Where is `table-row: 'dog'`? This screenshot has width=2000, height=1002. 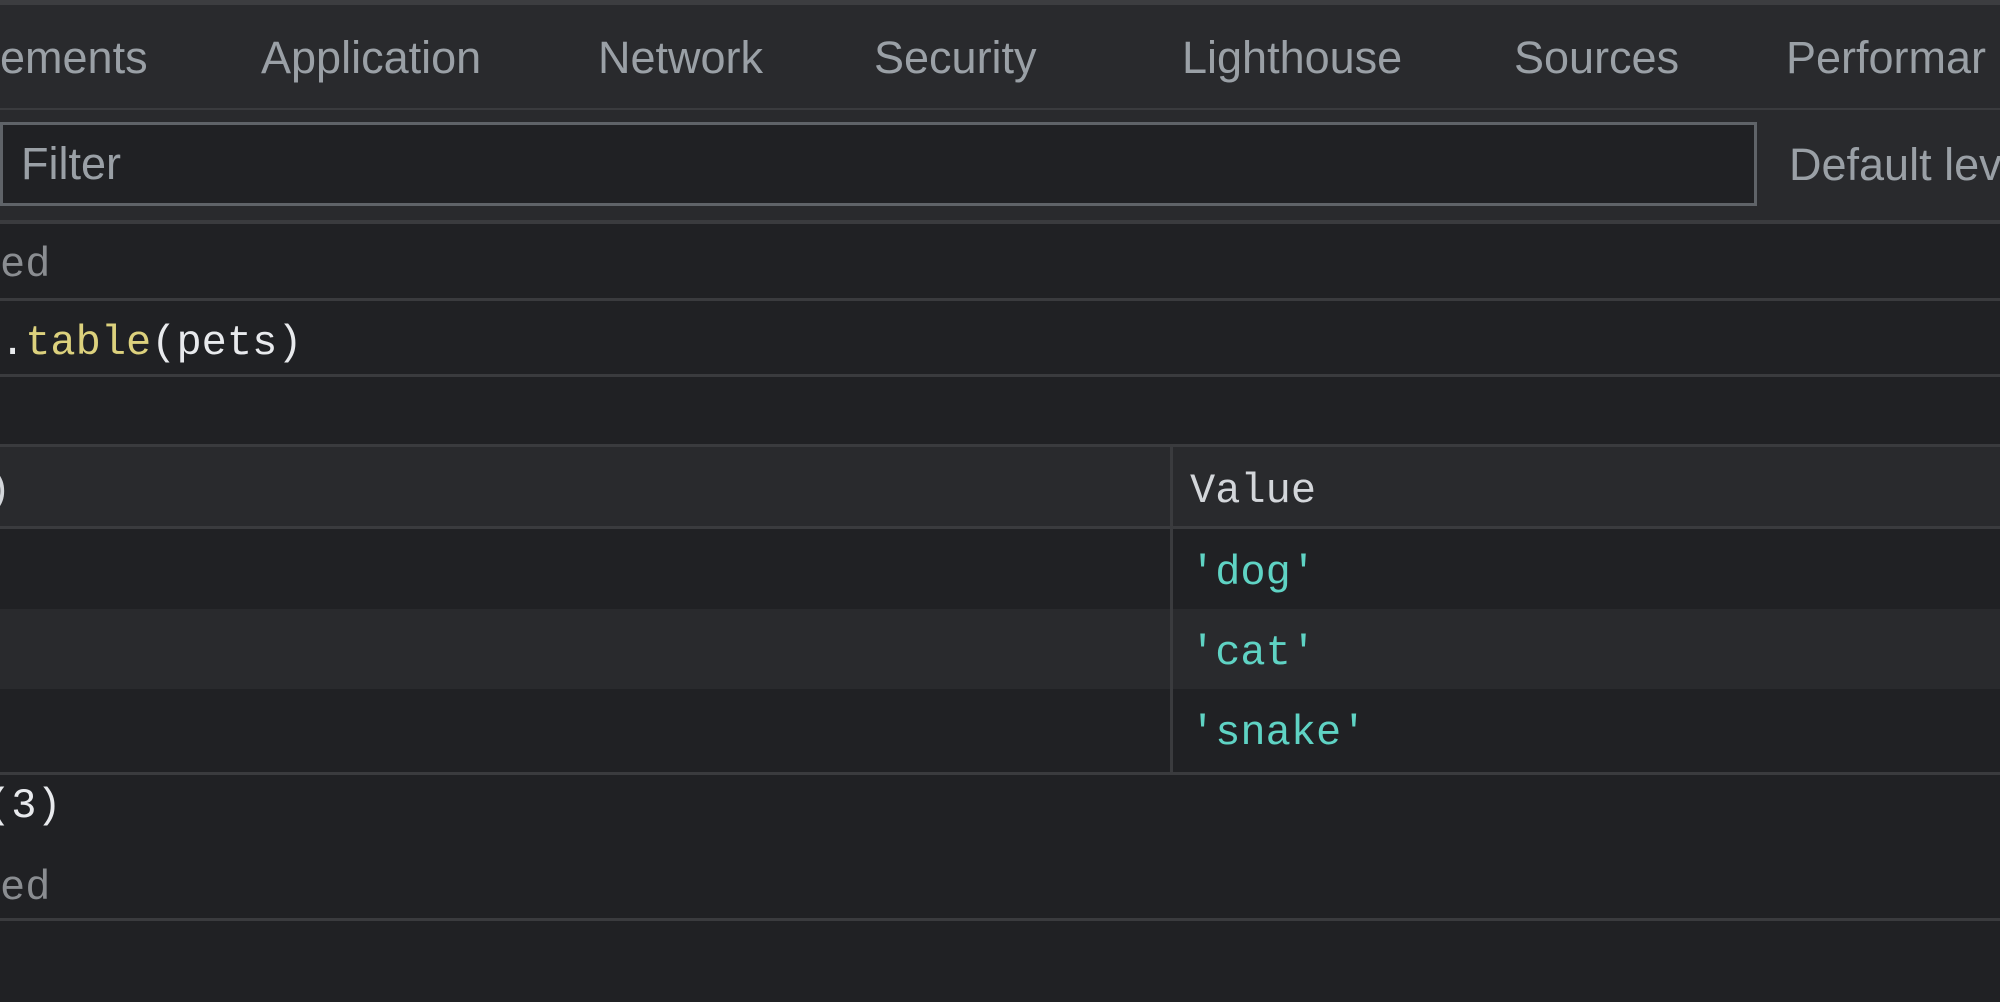
table-row: 'dog' is located at coordinates (1000, 569).